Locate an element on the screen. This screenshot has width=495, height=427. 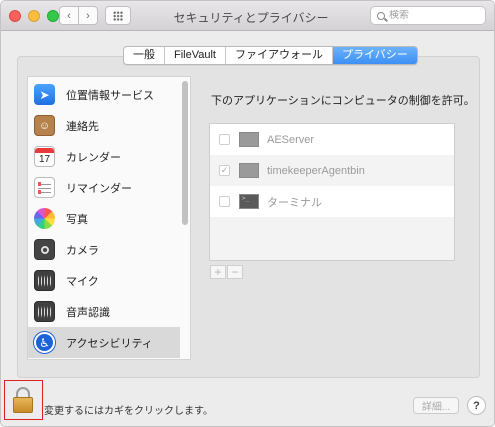
app-name: timekeeperAgentbin is located at coordinates (316, 170).